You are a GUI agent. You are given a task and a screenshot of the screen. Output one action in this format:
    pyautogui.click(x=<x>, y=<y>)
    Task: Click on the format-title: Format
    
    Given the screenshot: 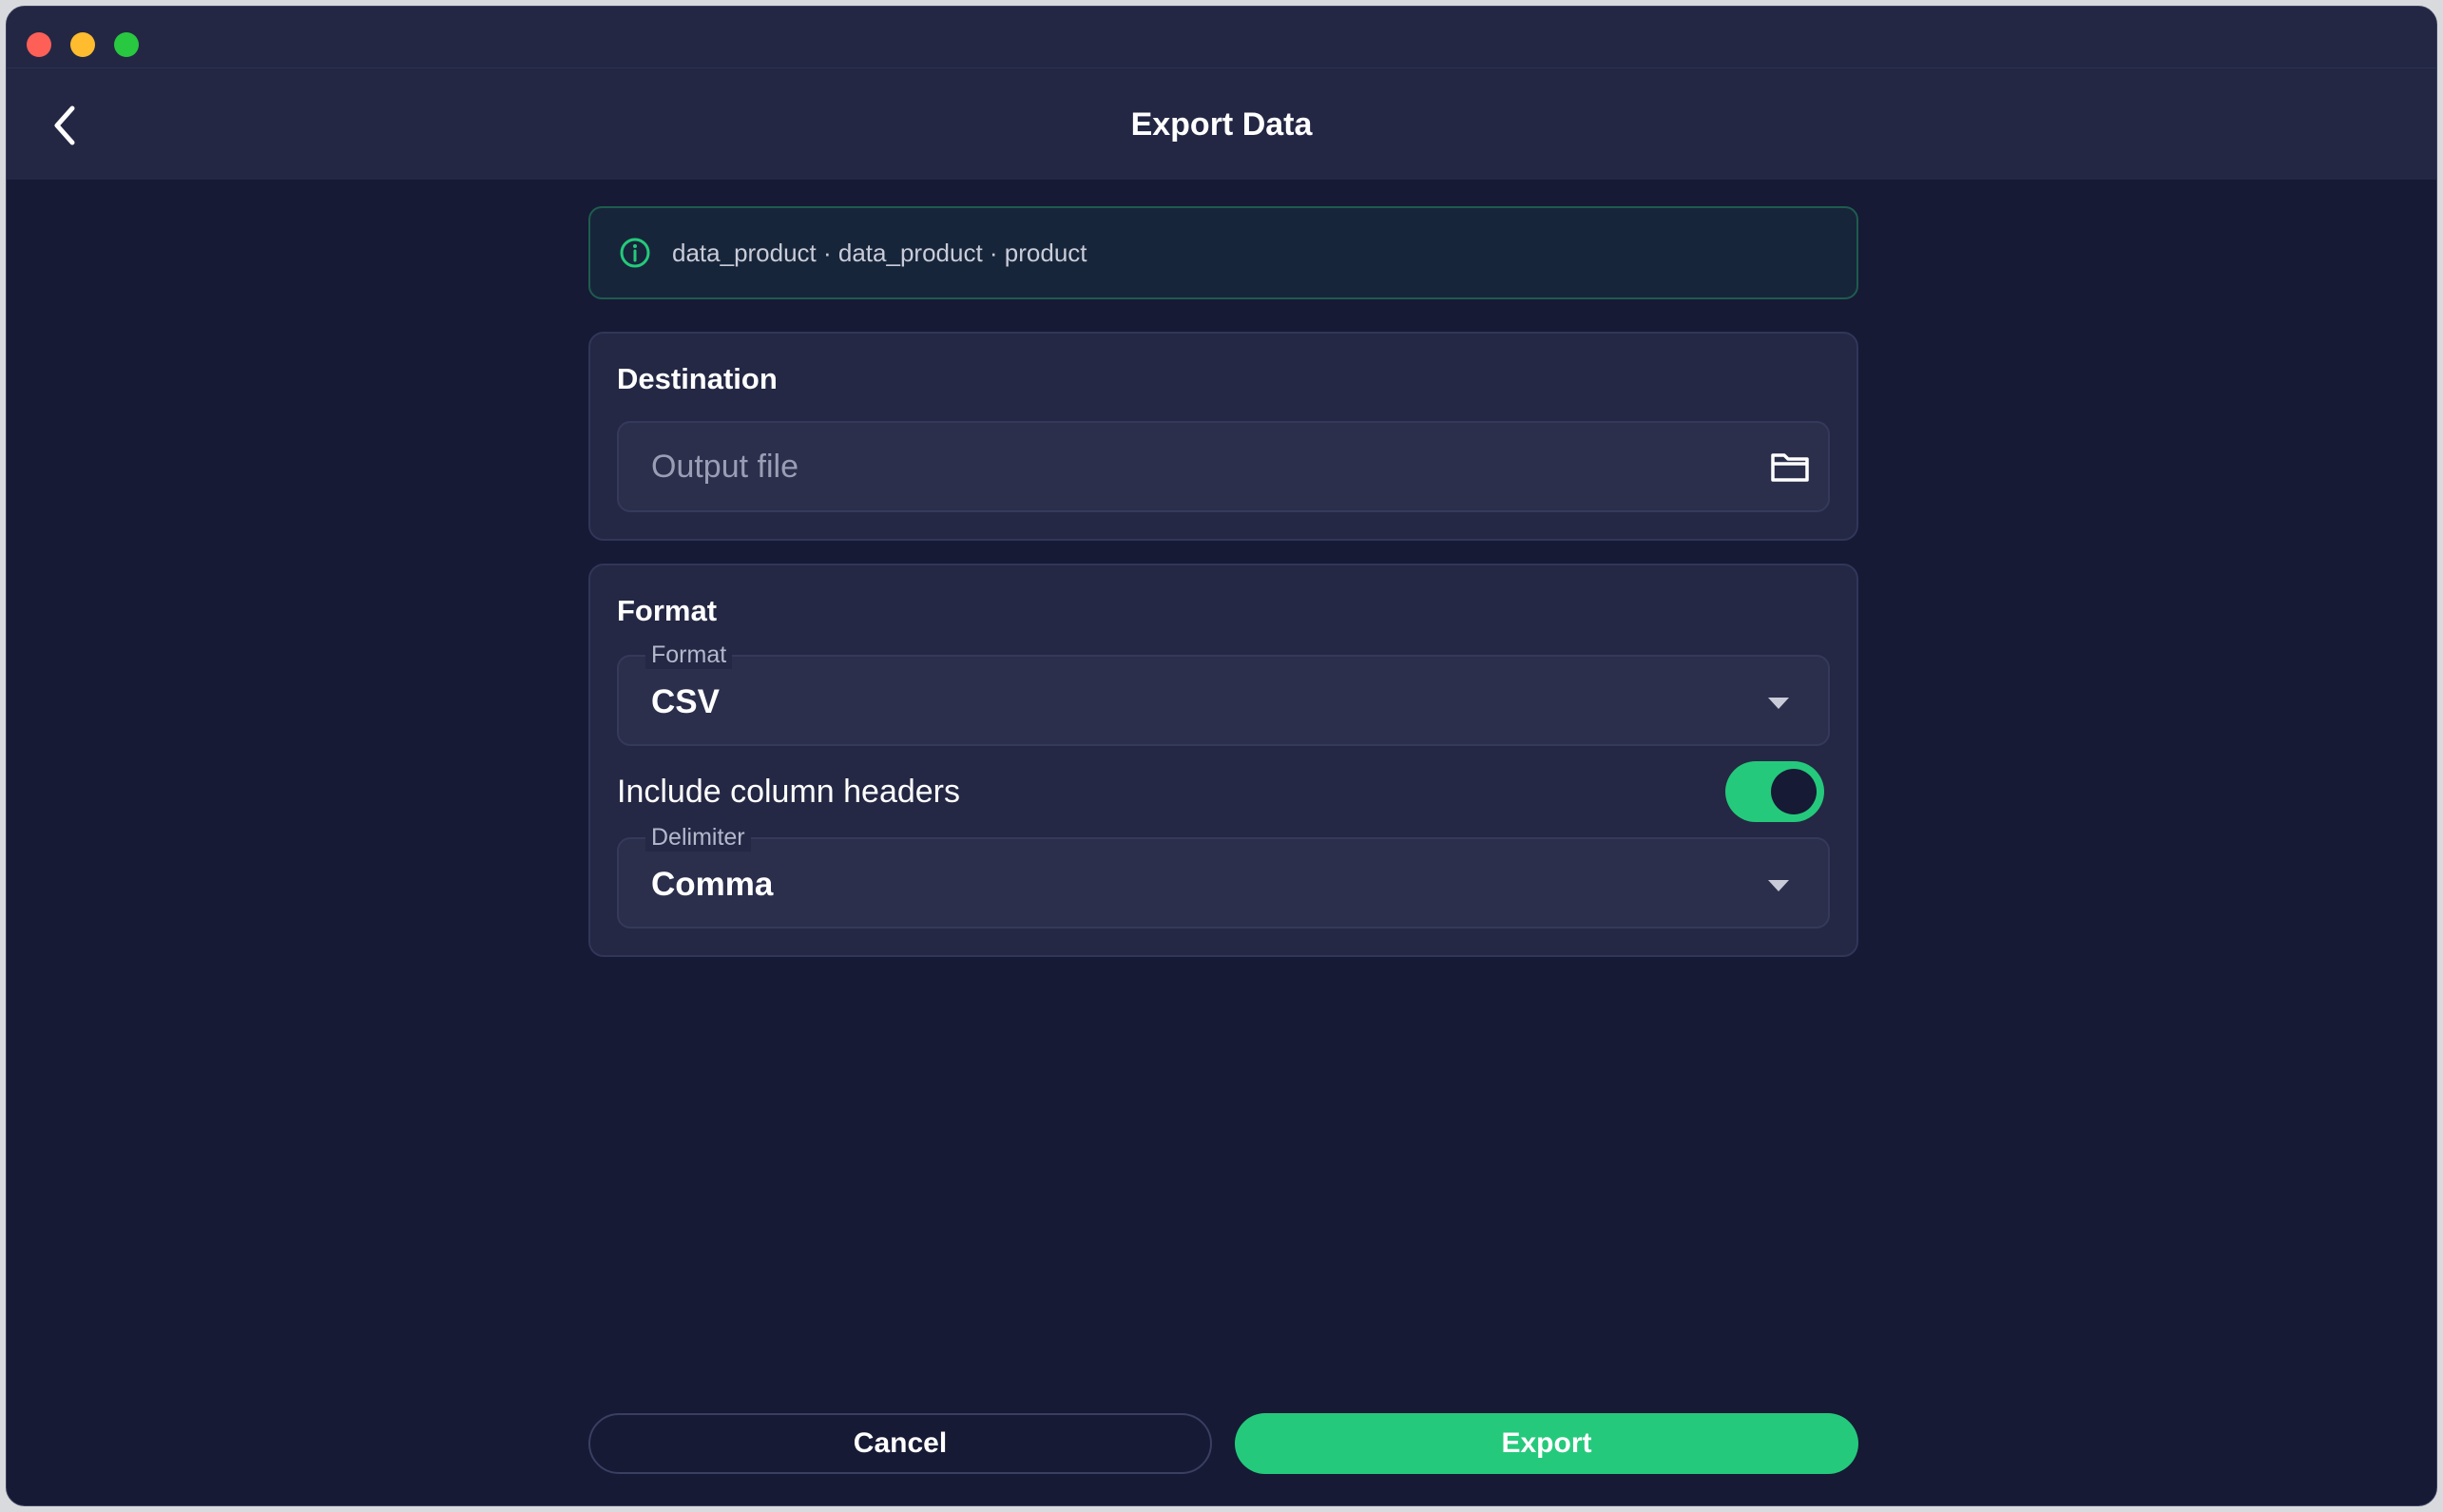 What is the action you would take?
    pyautogui.click(x=667, y=610)
    